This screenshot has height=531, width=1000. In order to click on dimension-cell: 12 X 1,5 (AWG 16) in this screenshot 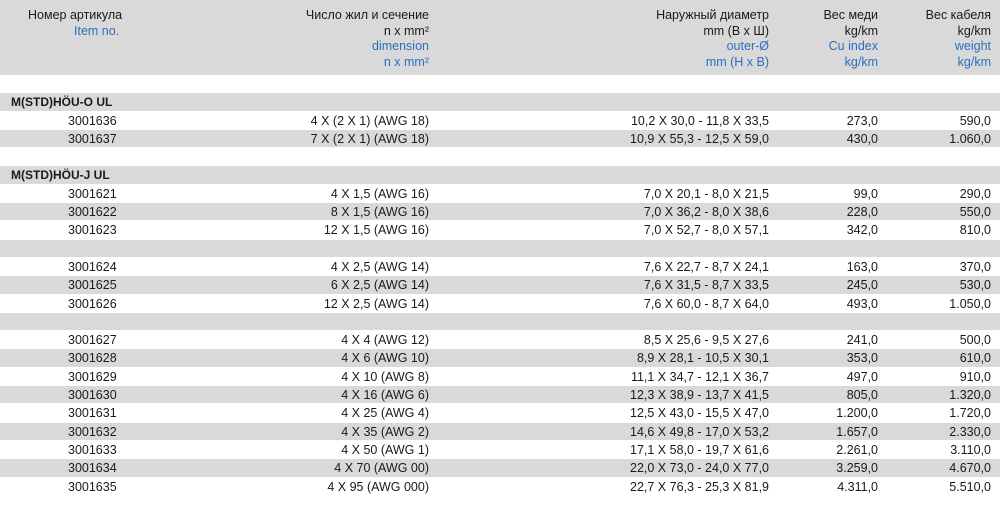, I will do `click(376, 230)`.